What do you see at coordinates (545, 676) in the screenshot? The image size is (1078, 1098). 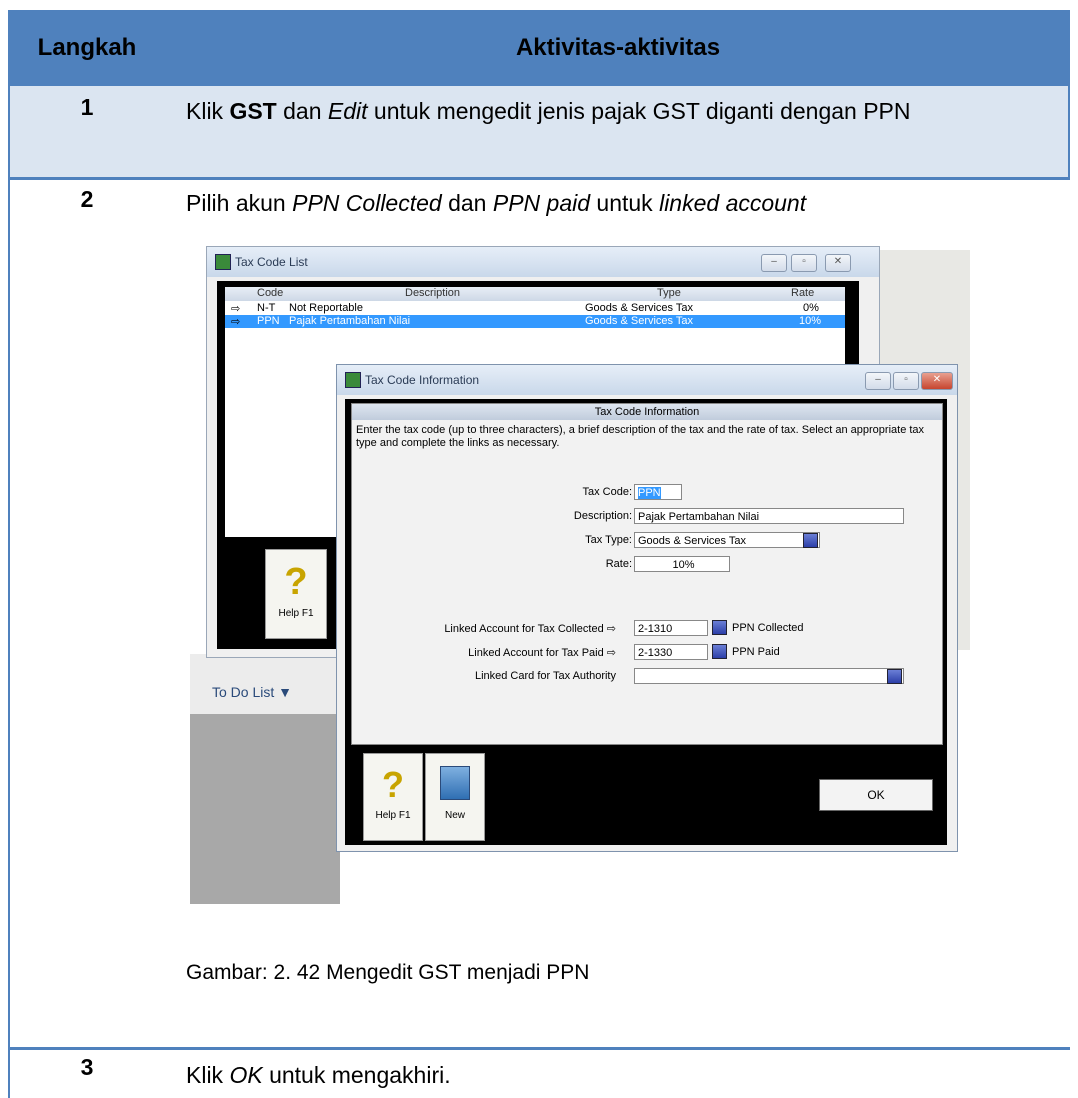 I see `authority-label: Linked Card for Tax Authority` at bounding box center [545, 676].